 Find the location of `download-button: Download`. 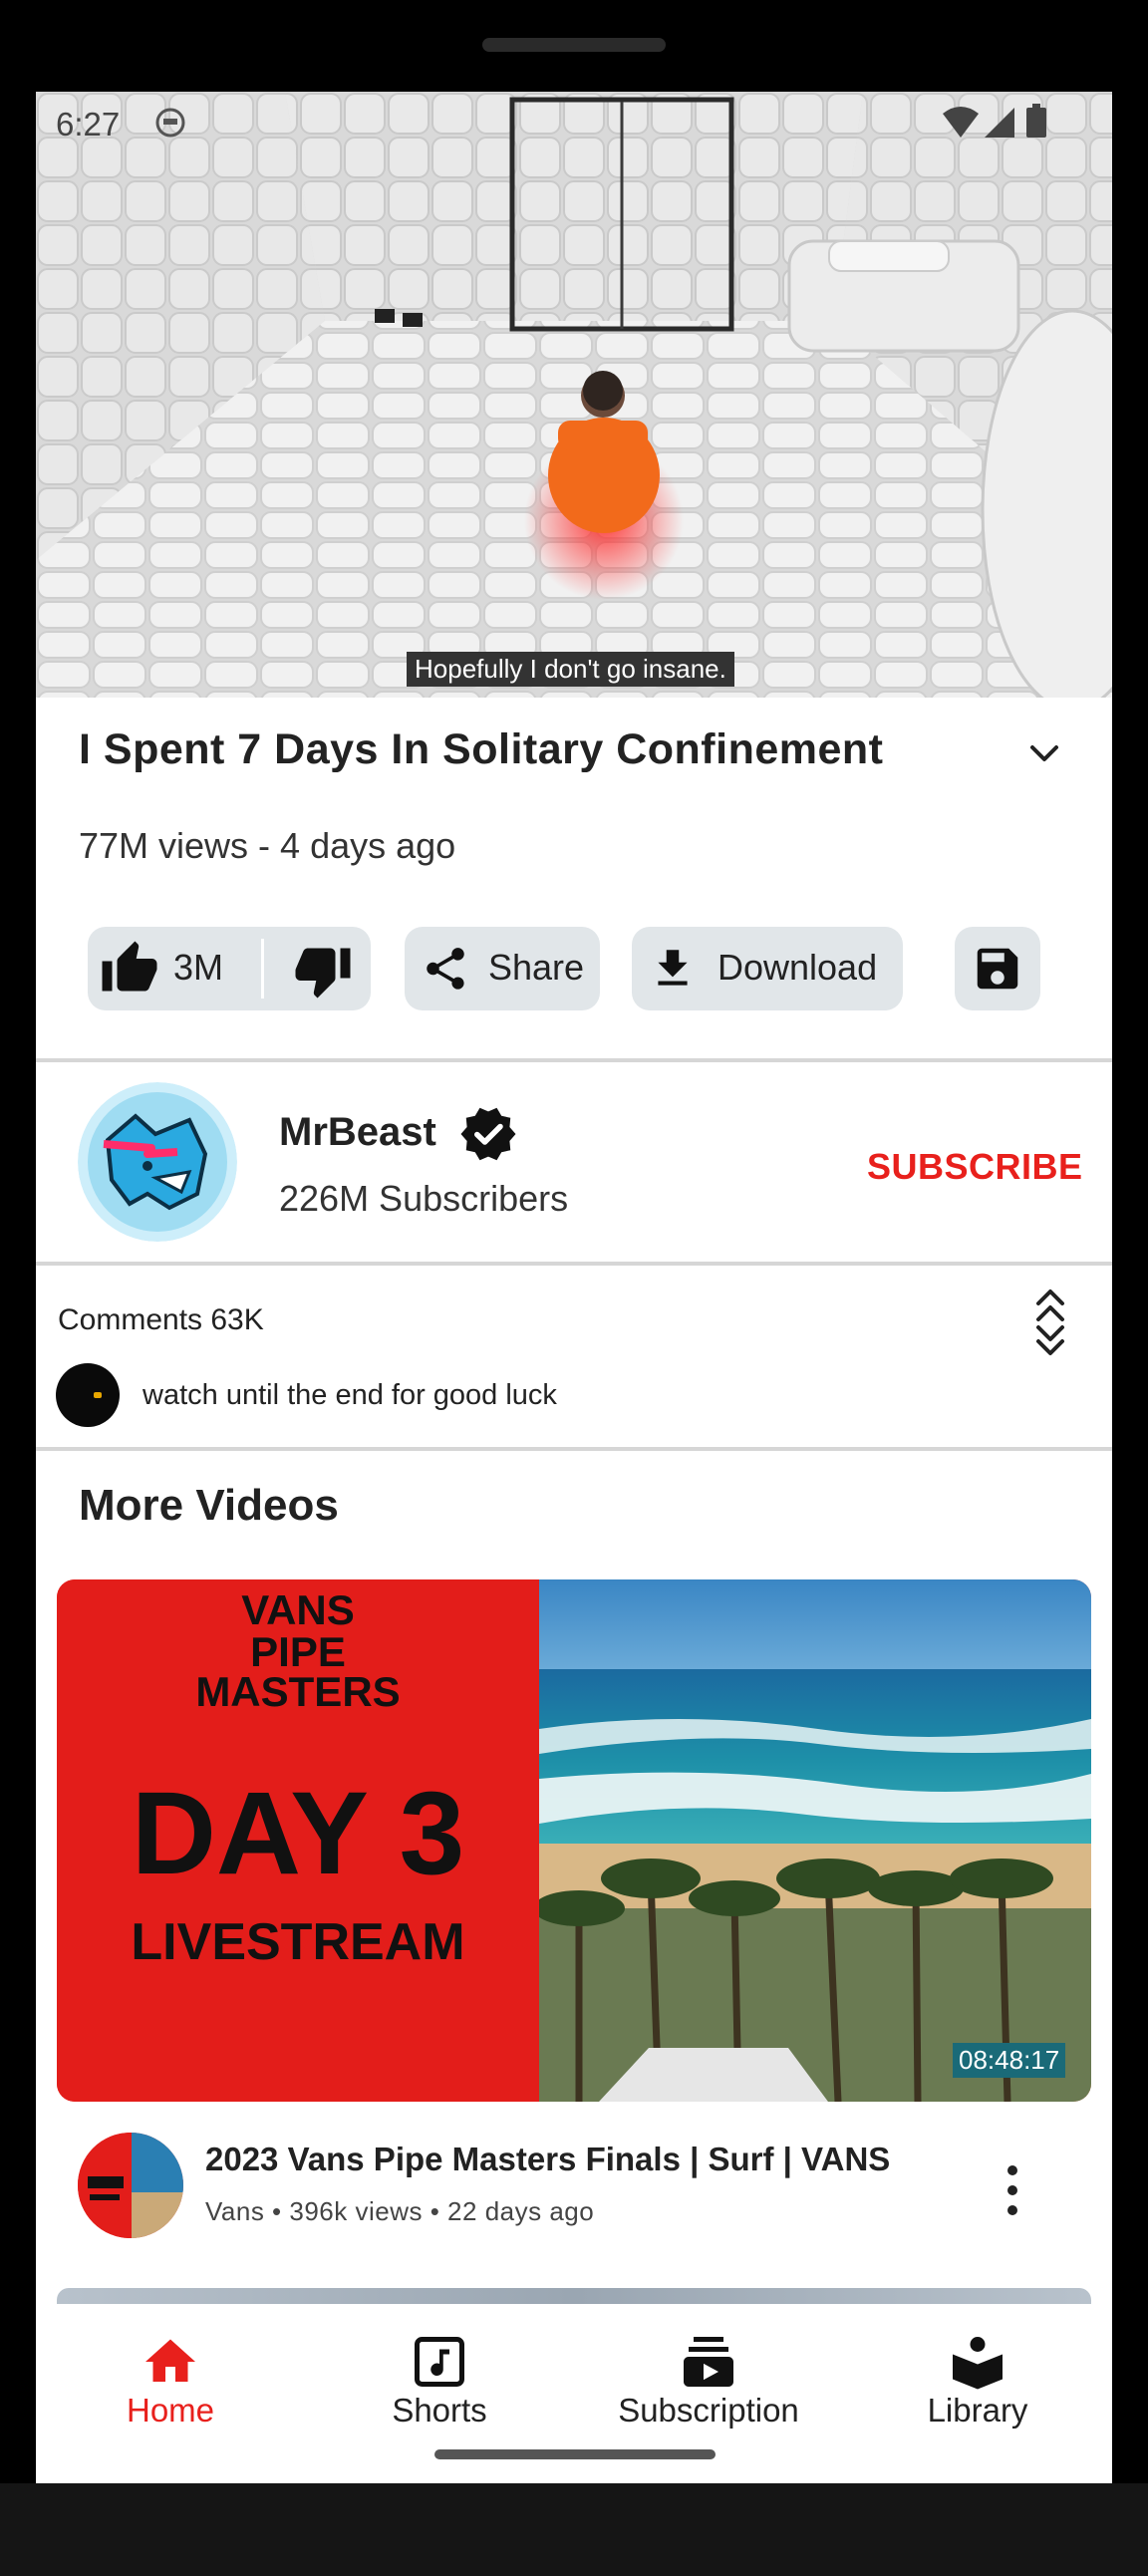

download-button: Download is located at coordinates (767, 968).